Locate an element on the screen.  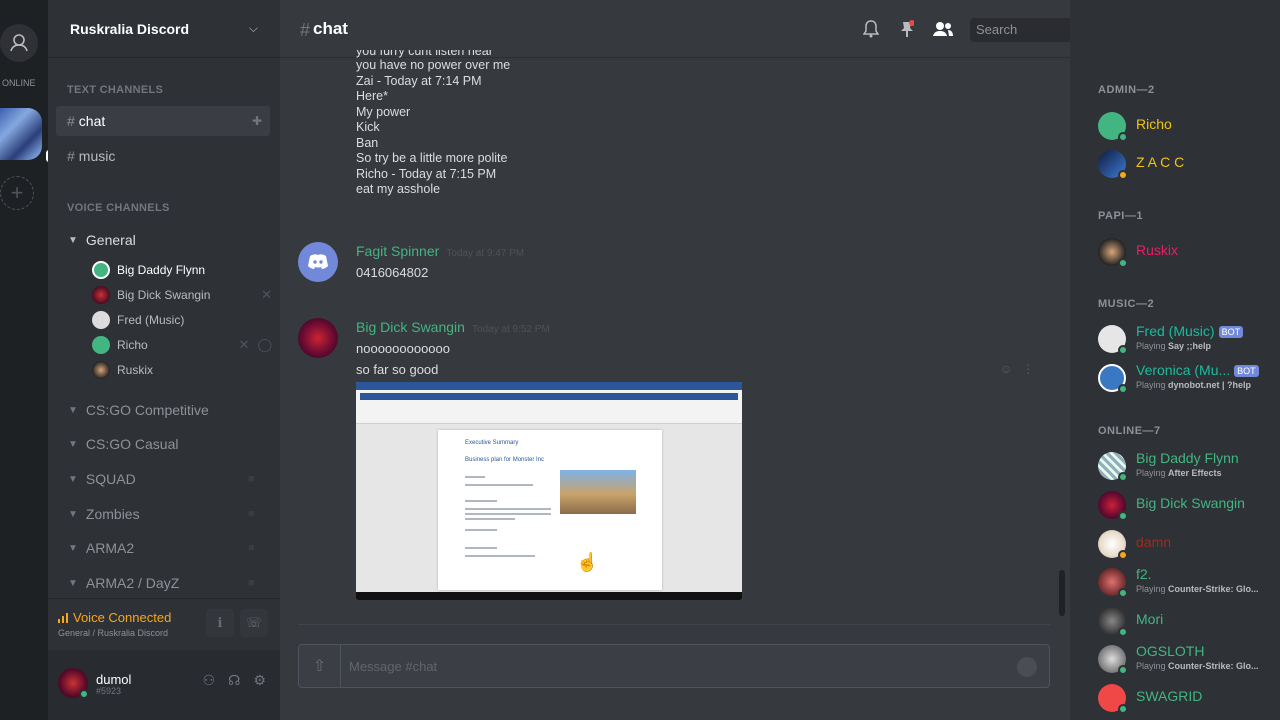
mic-muted-icon: ✕ is located at coordinates (244, 344).